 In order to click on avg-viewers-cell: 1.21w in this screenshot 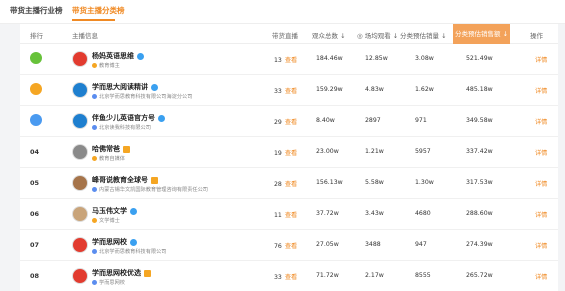, I will do `click(374, 151)`.